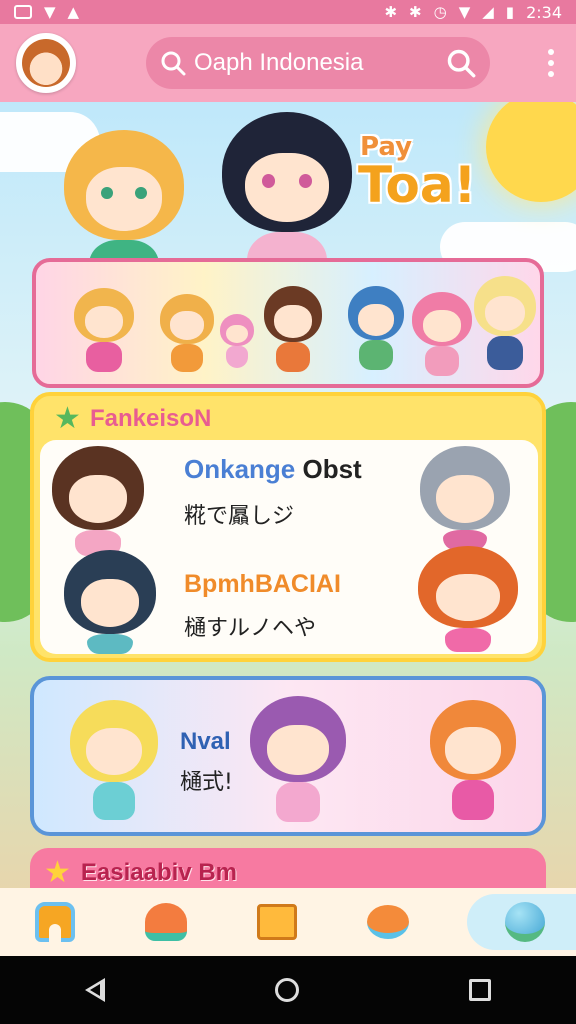  I want to click on wifi-icon: ▼, so click(464, 11).